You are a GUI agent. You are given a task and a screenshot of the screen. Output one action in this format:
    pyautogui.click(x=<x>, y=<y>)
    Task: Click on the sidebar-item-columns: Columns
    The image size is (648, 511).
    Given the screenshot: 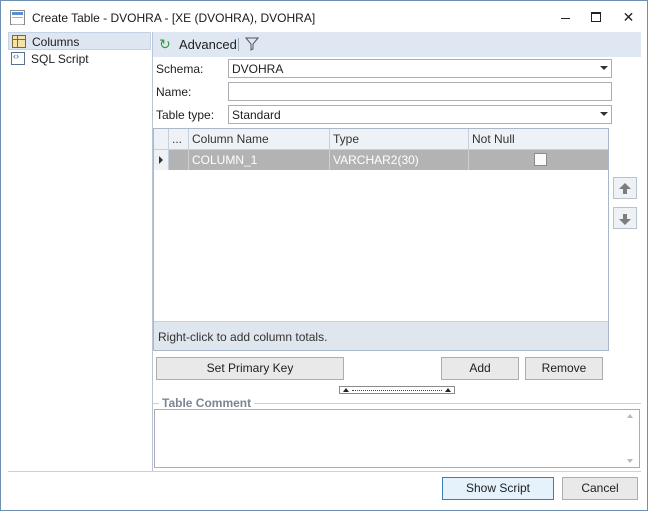 What is the action you would take?
    pyautogui.click(x=79, y=41)
    